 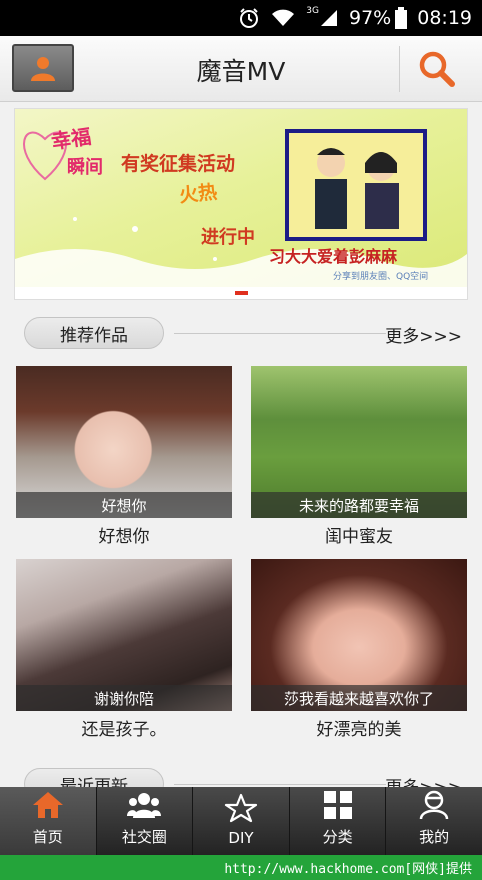 I want to click on work-card: 未来的路都要幸福 闺中蜜友, so click(x=359, y=456).